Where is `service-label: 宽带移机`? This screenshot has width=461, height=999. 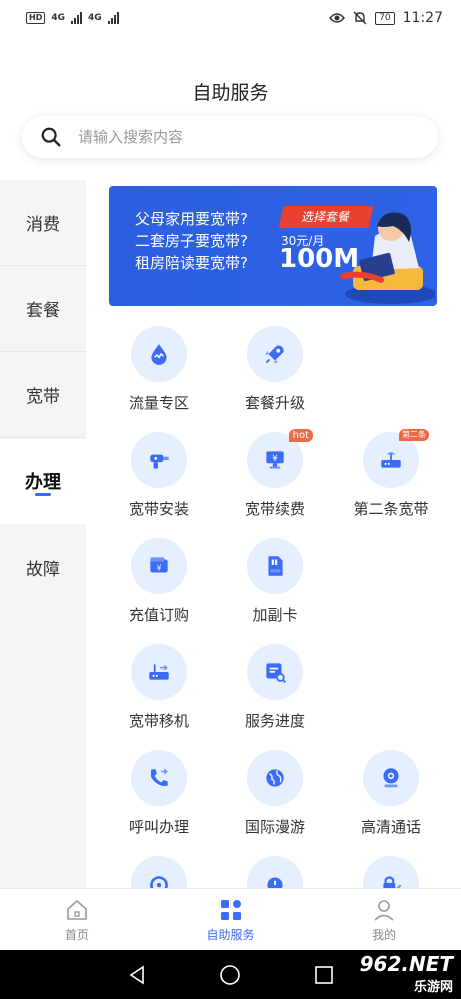 service-label: 宽带移机 is located at coordinates (158, 721).